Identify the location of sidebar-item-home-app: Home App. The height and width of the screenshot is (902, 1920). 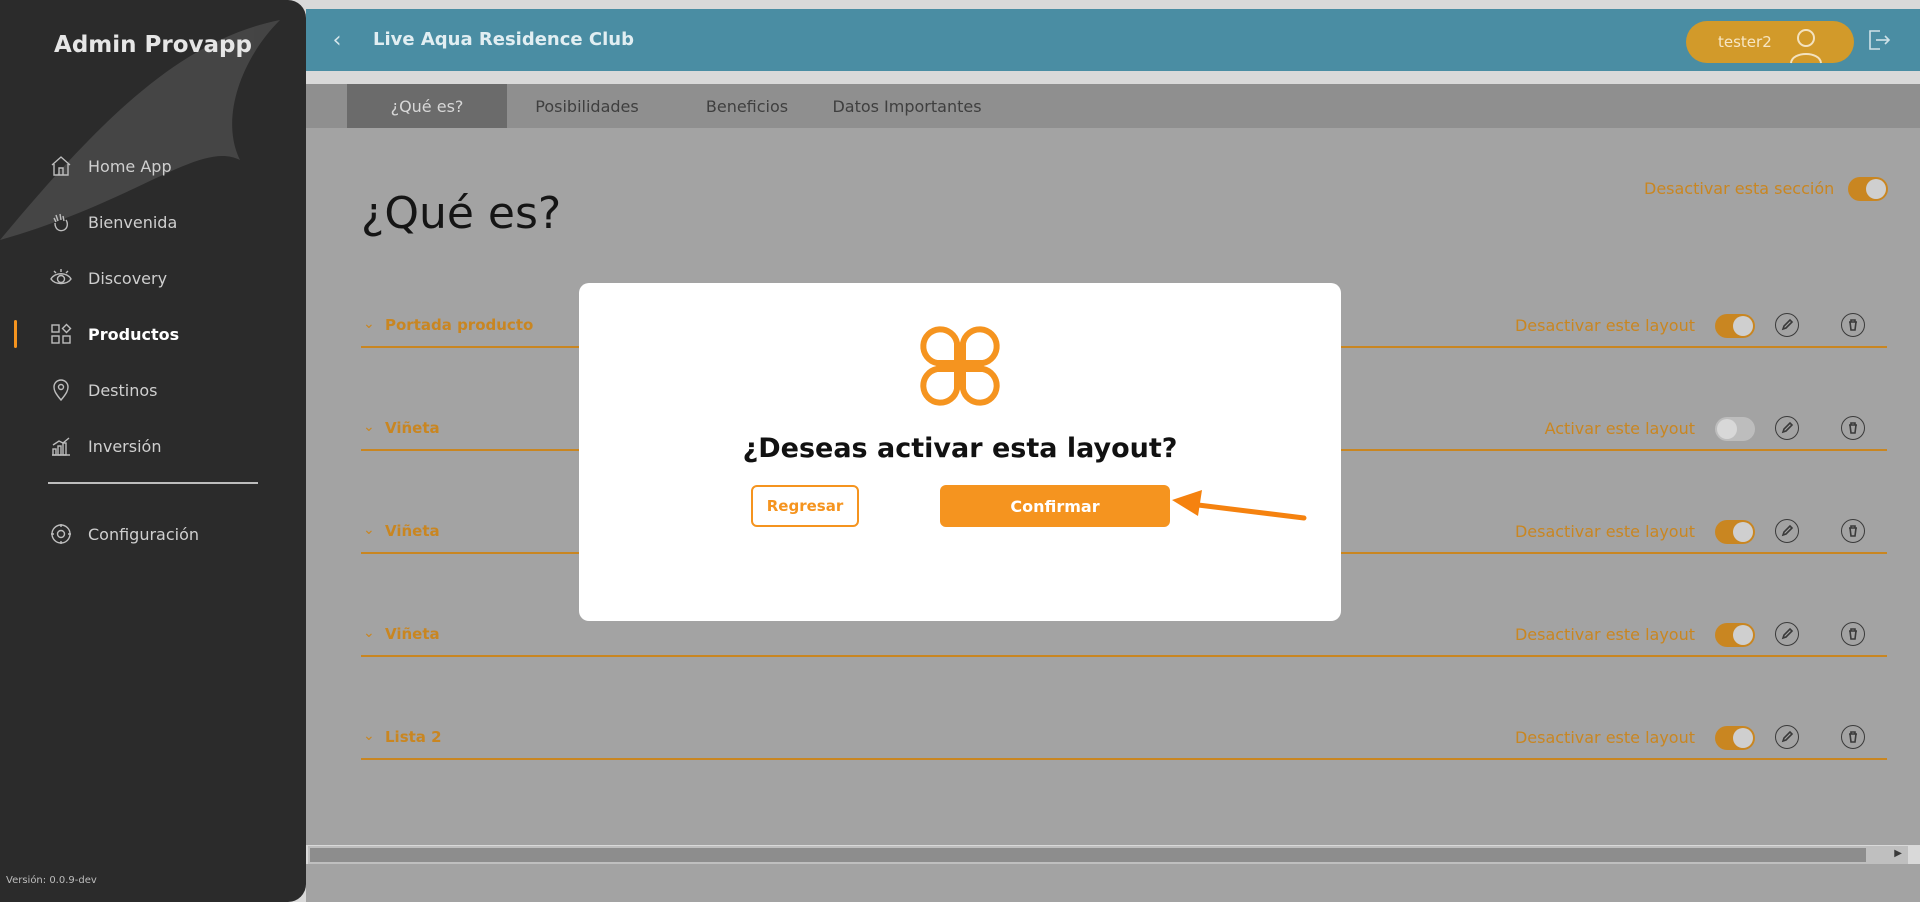
(153, 166).